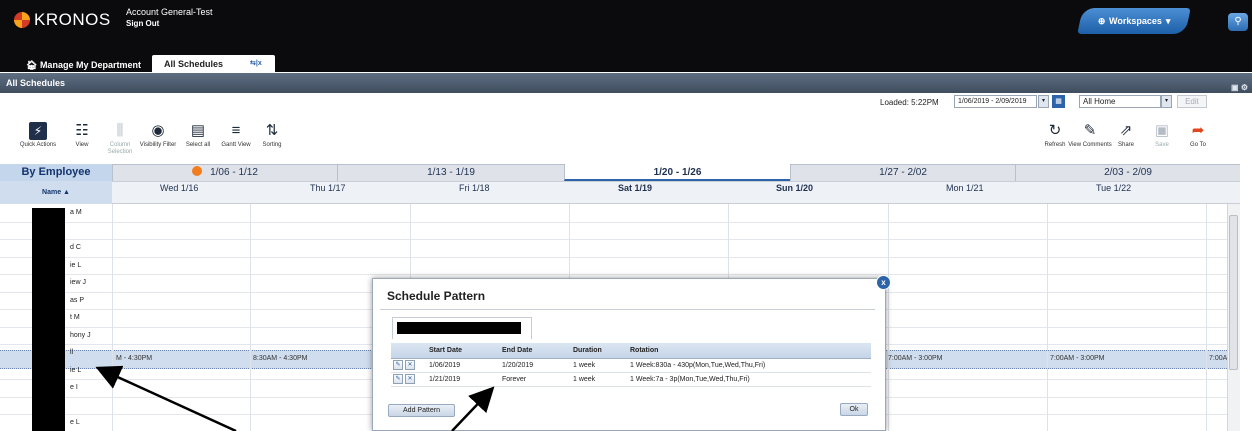 This screenshot has width=1252, height=431. I want to click on toolbar-label: Quick Actions, so click(38, 145).